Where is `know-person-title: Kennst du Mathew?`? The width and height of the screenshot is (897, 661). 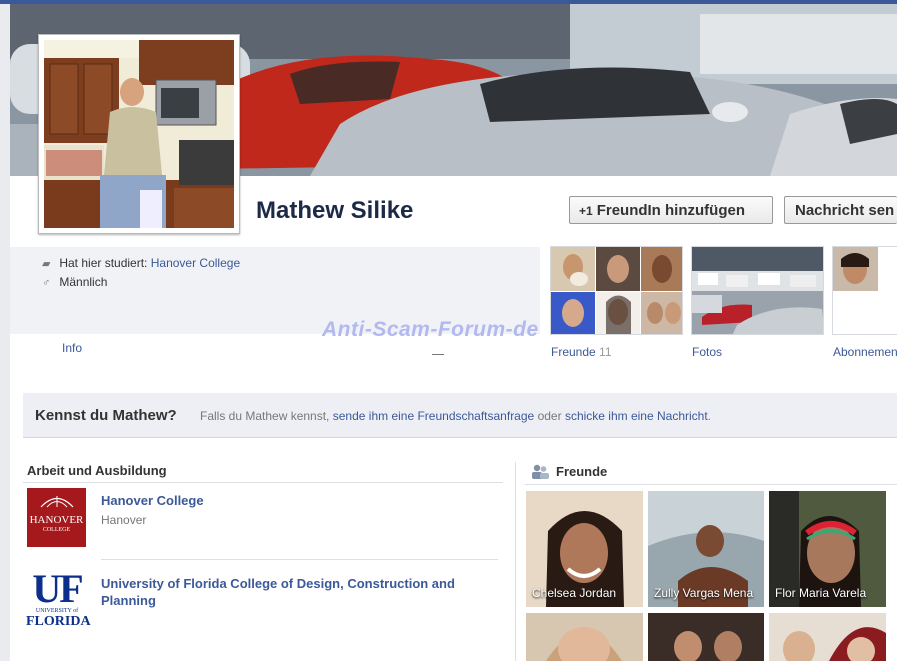
know-person-title: Kennst du Mathew? is located at coordinates (106, 415).